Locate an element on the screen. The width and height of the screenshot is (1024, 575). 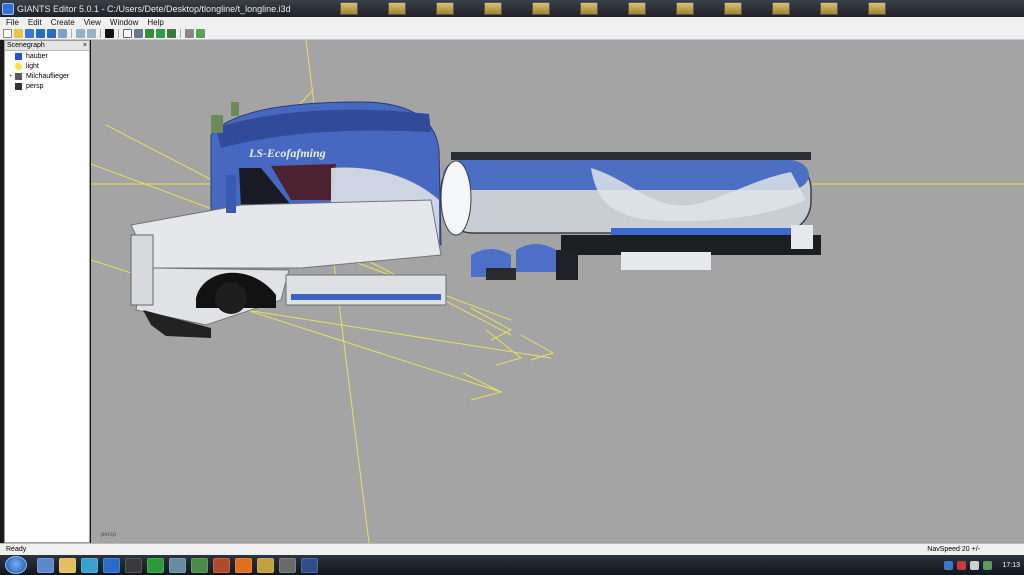
bulb-icon is located at coordinates (18, 66).